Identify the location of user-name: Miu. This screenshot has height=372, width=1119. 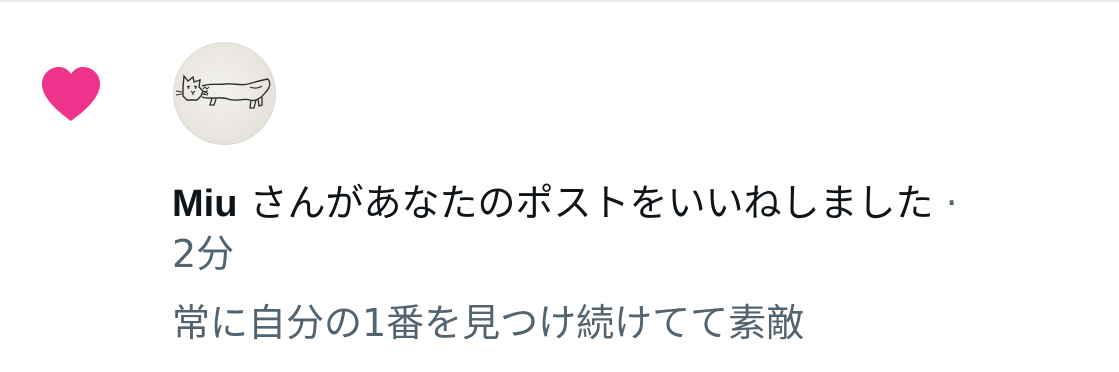
(204, 204).